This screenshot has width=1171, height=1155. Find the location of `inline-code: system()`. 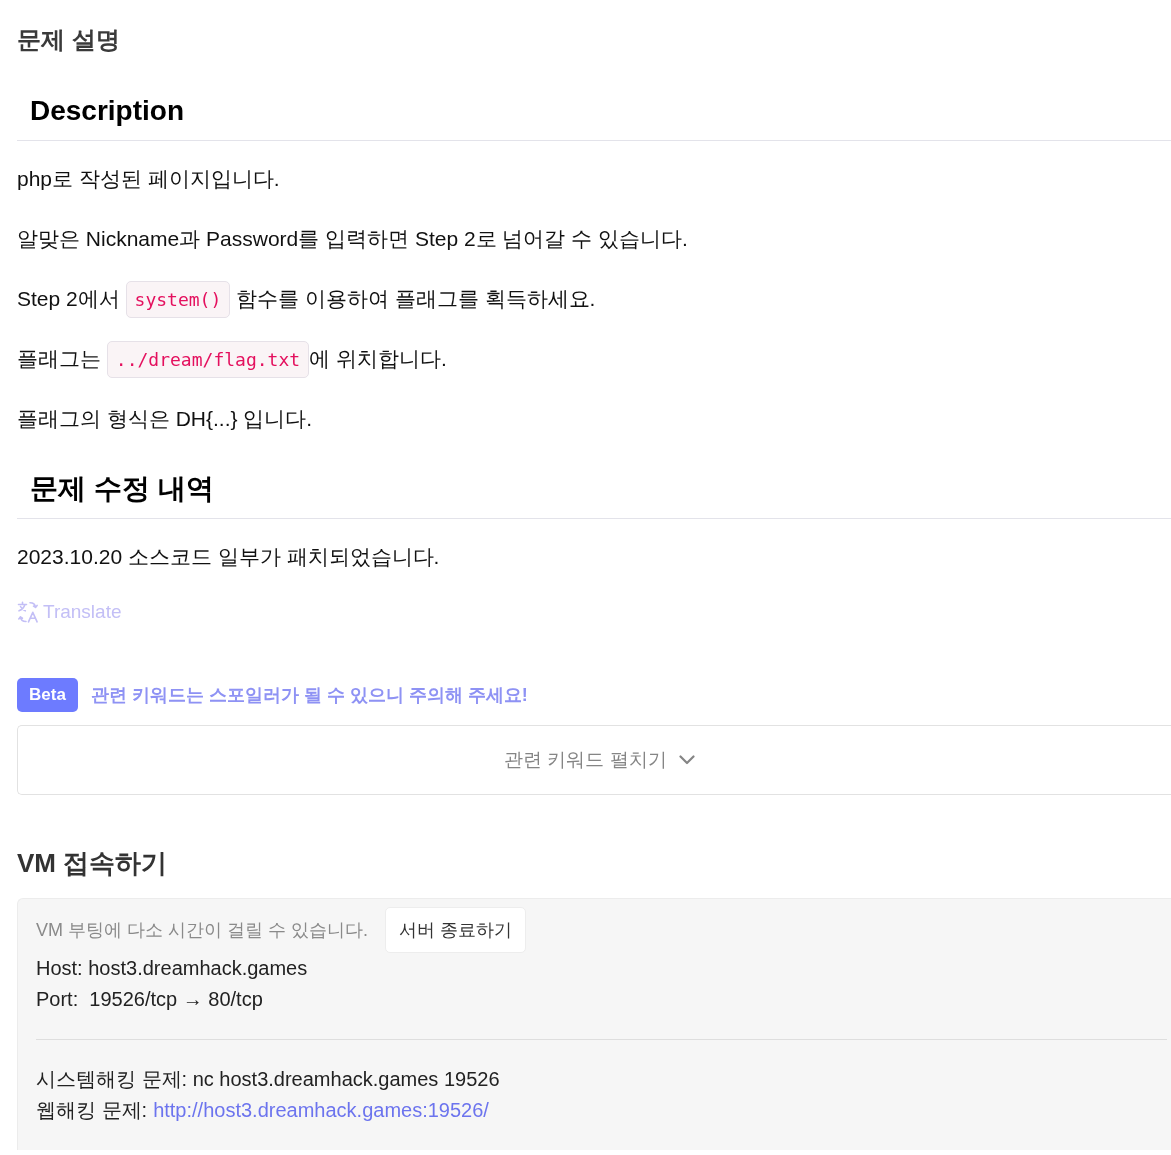

inline-code: system() is located at coordinates (178, 299).